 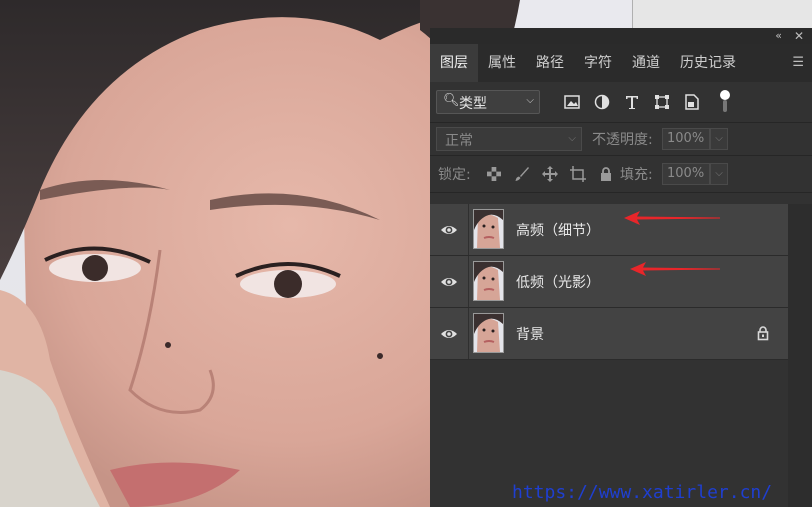 I want to click on opacity-dropdown: ⌵, so click(x=719, y=139).